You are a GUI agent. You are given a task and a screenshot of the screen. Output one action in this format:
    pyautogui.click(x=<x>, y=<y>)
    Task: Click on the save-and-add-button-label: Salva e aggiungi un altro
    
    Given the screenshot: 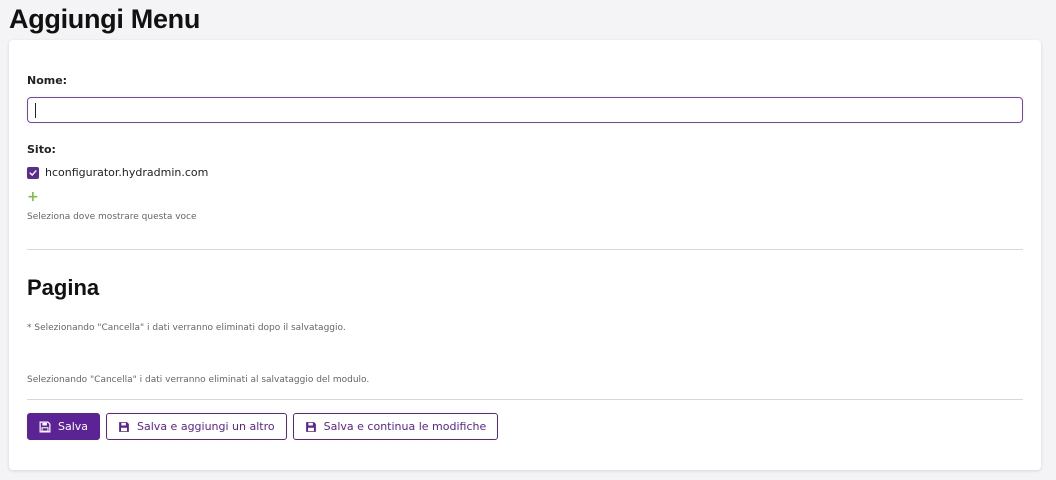 What is the action you would take?
    pyautogui.click(x=206, y=426)
    